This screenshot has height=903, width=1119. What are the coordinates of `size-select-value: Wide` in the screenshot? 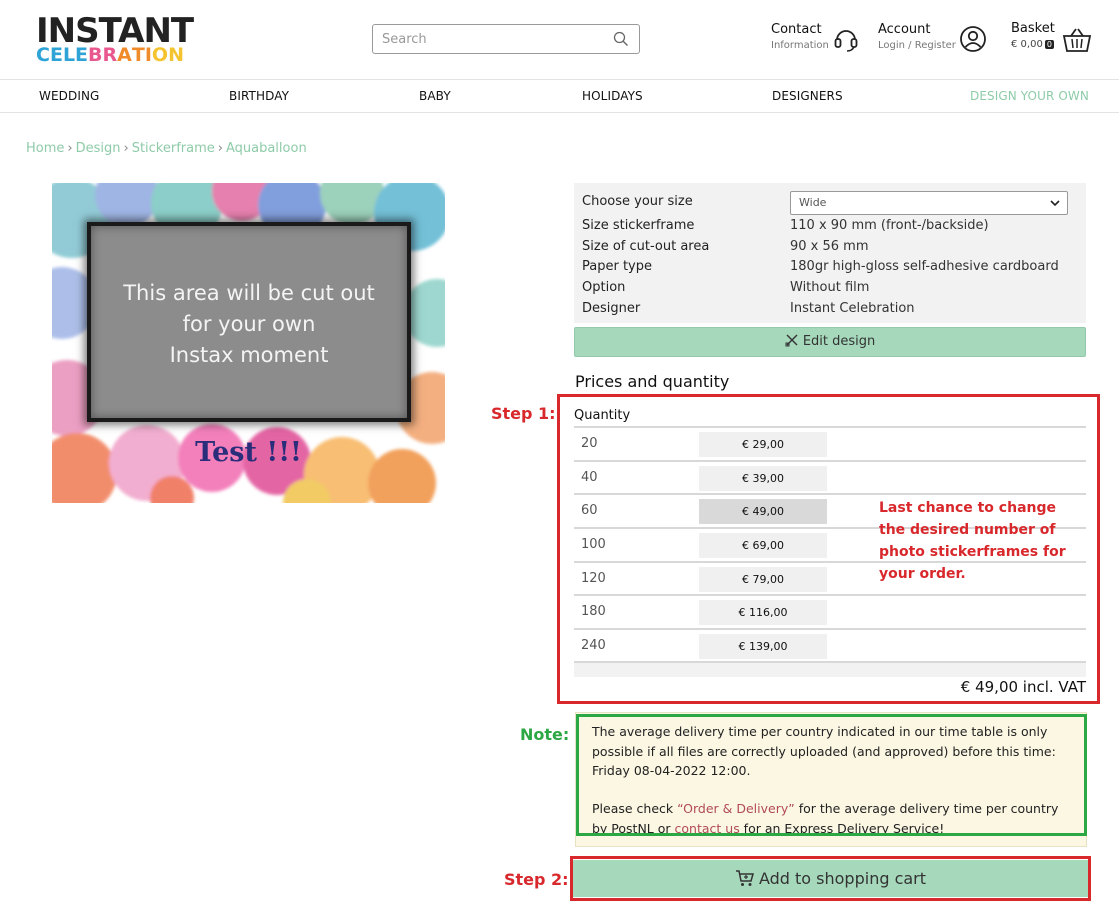 It's located at (813, 202).